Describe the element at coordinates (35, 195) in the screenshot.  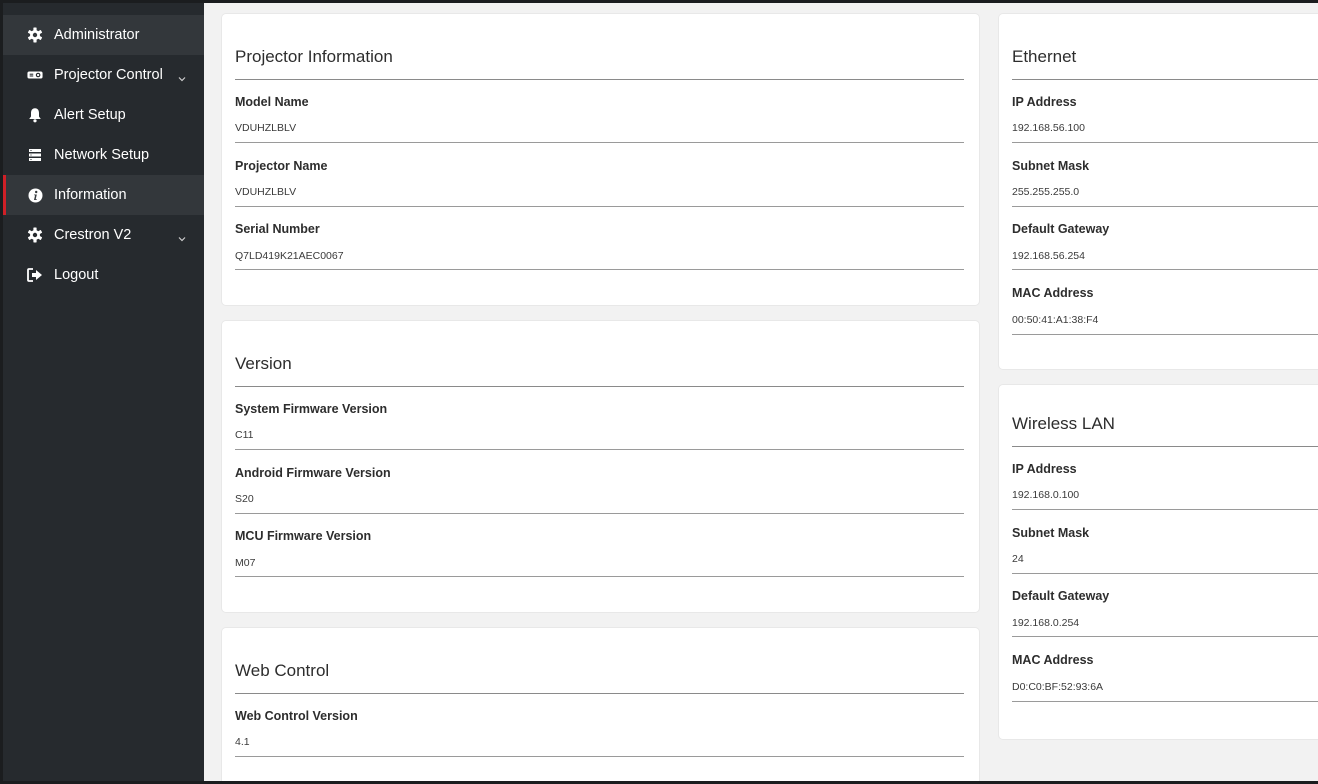
I see `info-icon` at that location.